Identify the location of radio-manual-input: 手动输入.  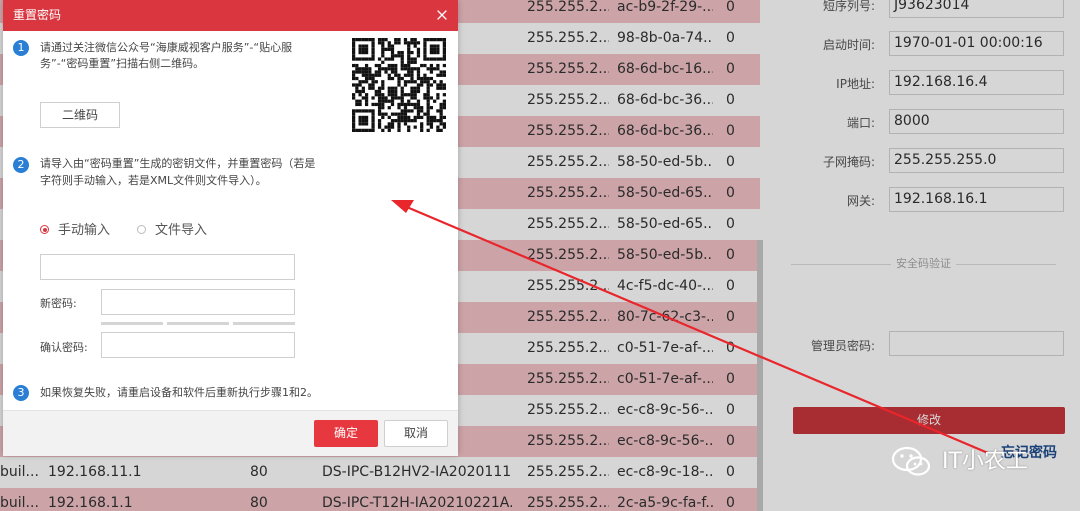
(75, 231).